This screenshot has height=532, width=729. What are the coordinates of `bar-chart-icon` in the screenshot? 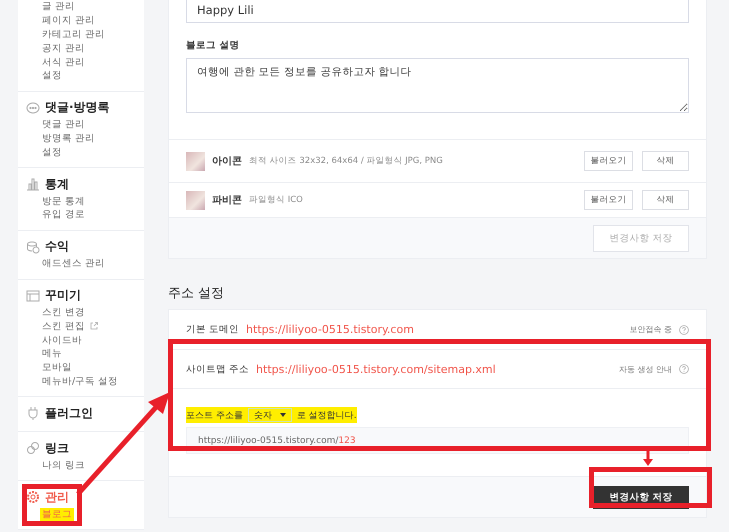 It's located at (33, 184).